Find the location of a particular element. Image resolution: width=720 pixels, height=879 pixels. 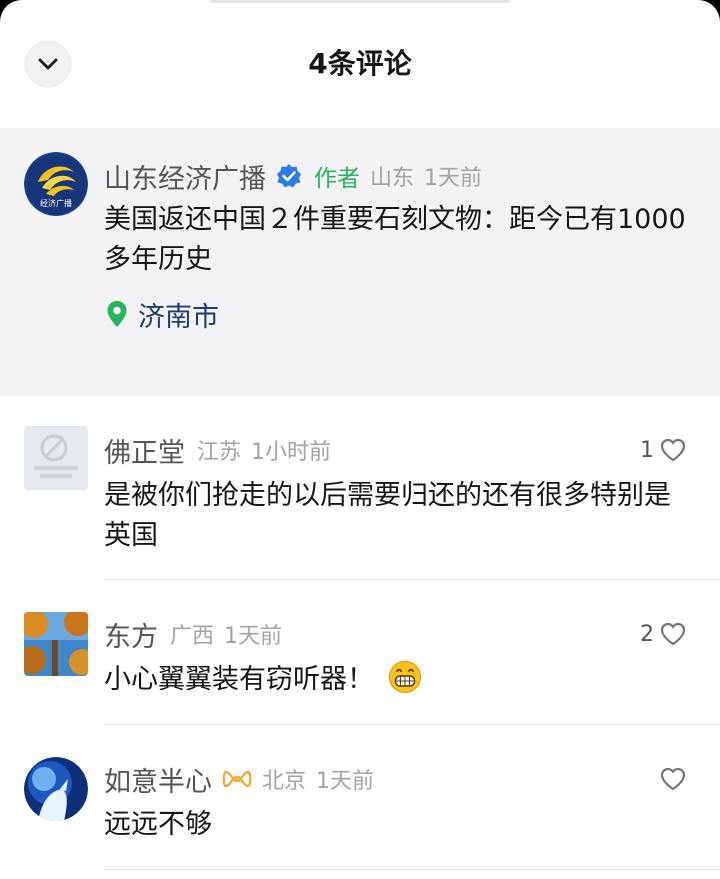

like-button: 2 is located at coordinates (663, 634).